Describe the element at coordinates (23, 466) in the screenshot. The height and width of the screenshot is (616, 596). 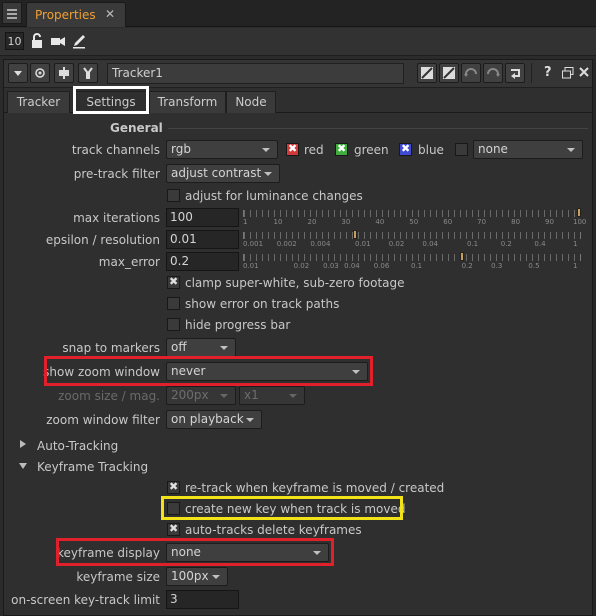
I see `collapse-section-icon` at that location.